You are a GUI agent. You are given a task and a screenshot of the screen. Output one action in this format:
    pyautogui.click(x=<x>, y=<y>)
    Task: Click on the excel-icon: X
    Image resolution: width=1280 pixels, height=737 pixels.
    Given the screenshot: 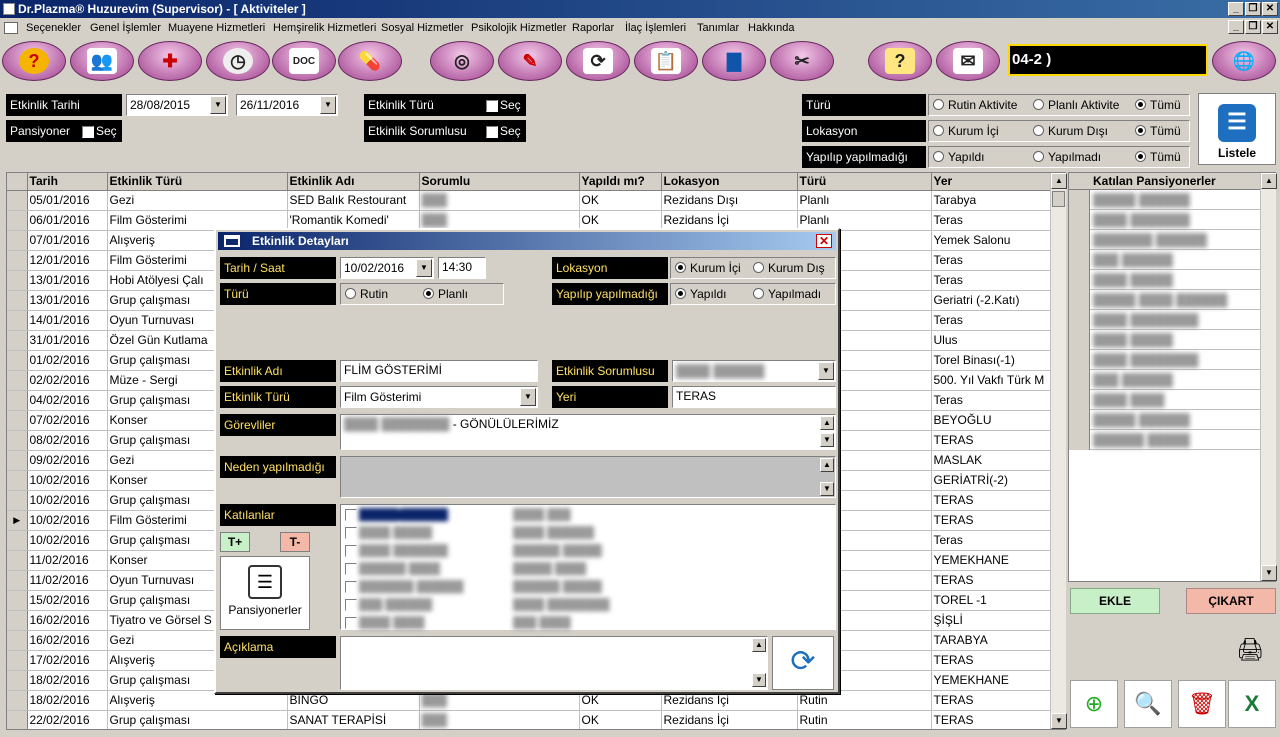 What is the action you would take?
    pyautogui.click(x=1252, y=704)
    